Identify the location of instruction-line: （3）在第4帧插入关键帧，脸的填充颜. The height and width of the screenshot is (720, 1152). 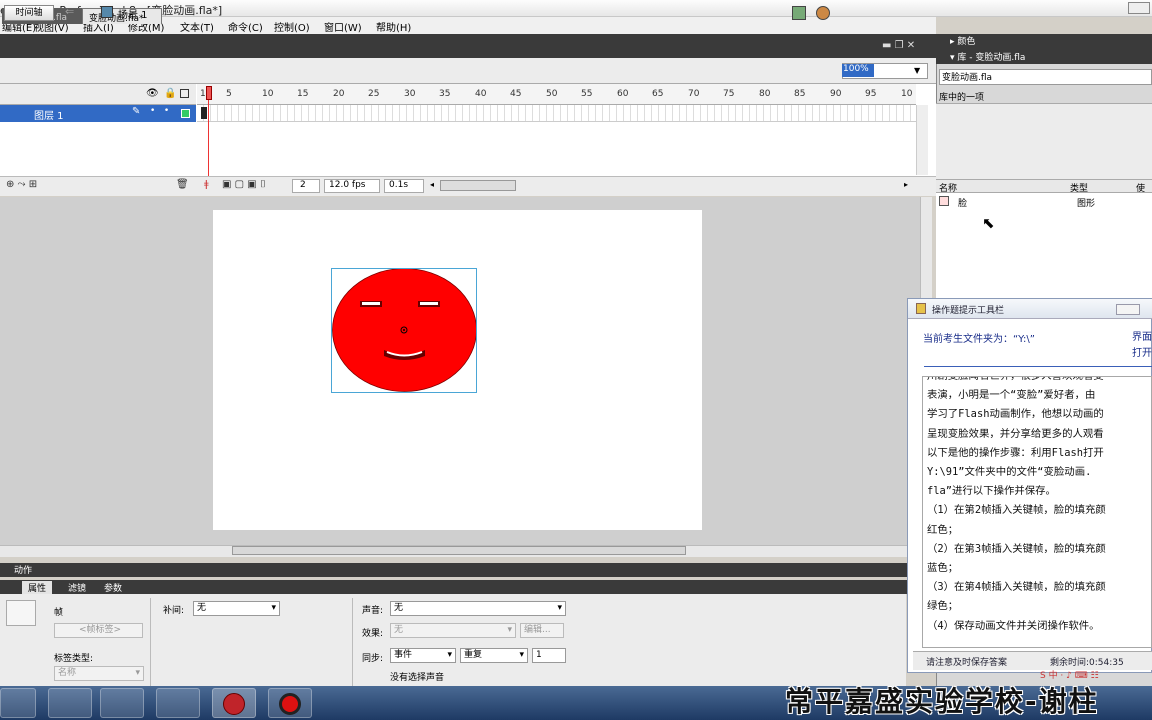
(1016, 587).